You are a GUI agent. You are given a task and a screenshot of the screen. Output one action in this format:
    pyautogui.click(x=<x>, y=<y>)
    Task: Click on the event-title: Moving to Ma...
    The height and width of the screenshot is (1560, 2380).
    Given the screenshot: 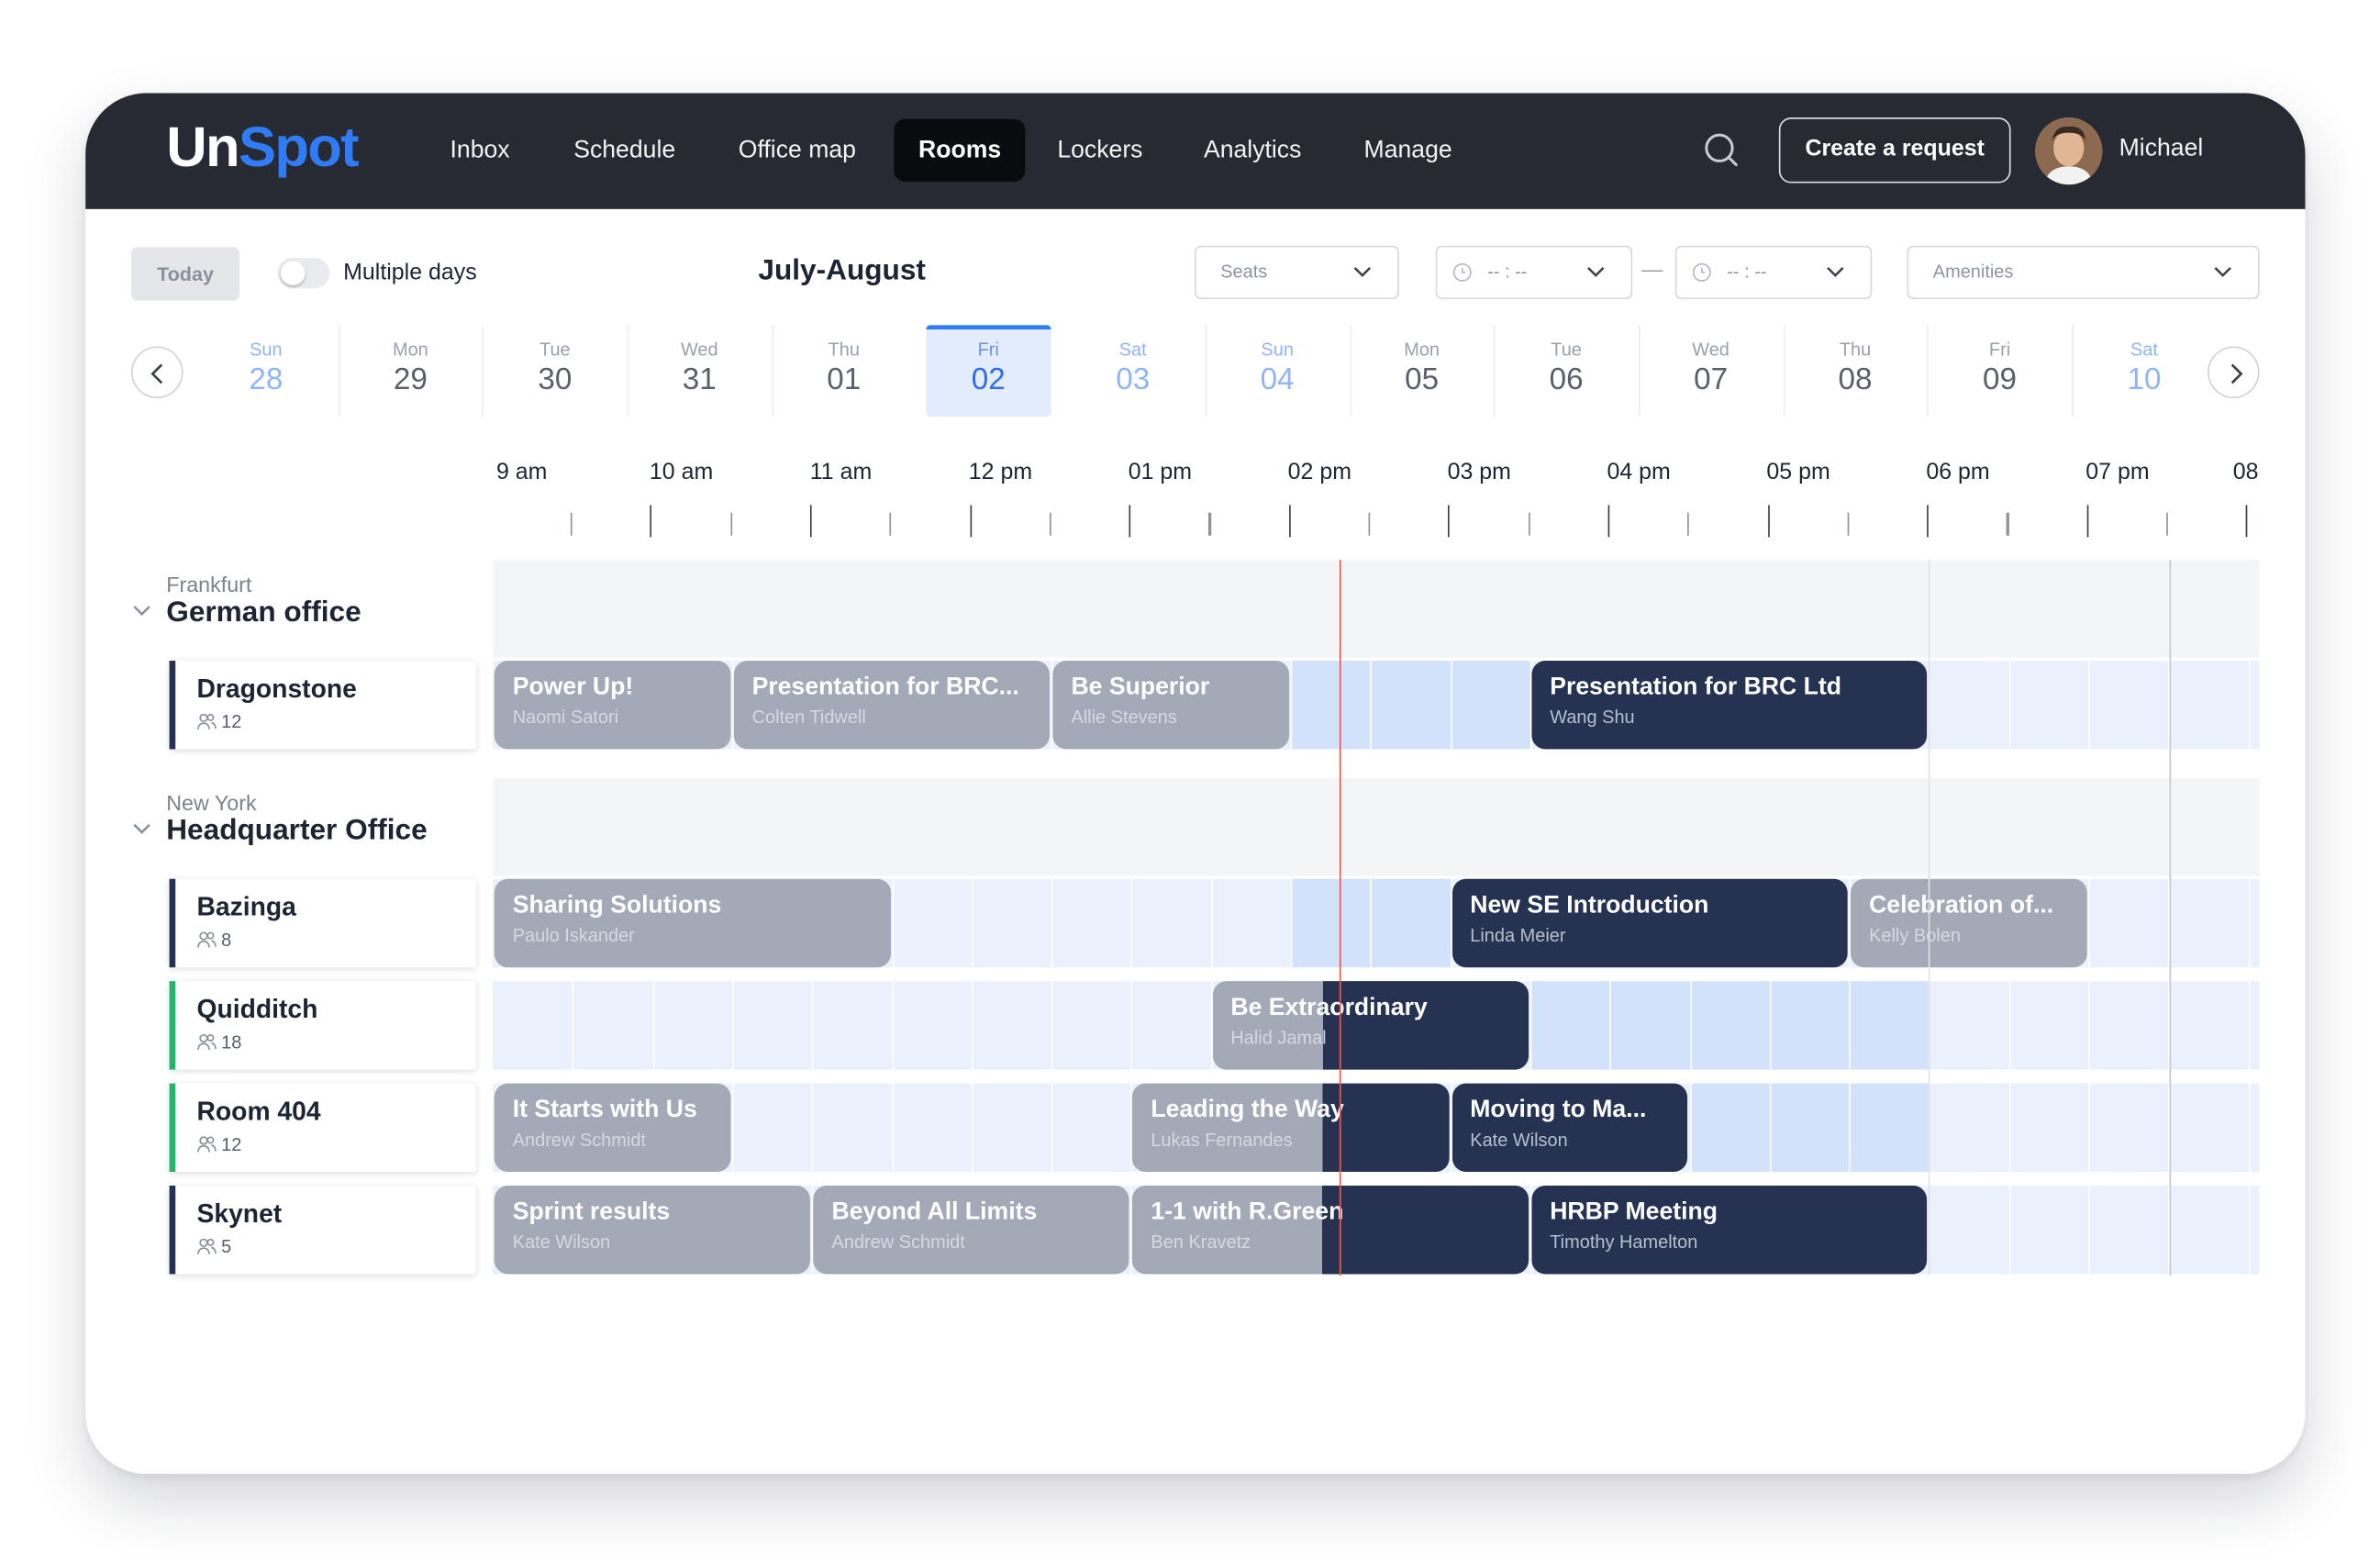 What is the action you would take?
    pyautogui.click(x=1558, y=1110)
    